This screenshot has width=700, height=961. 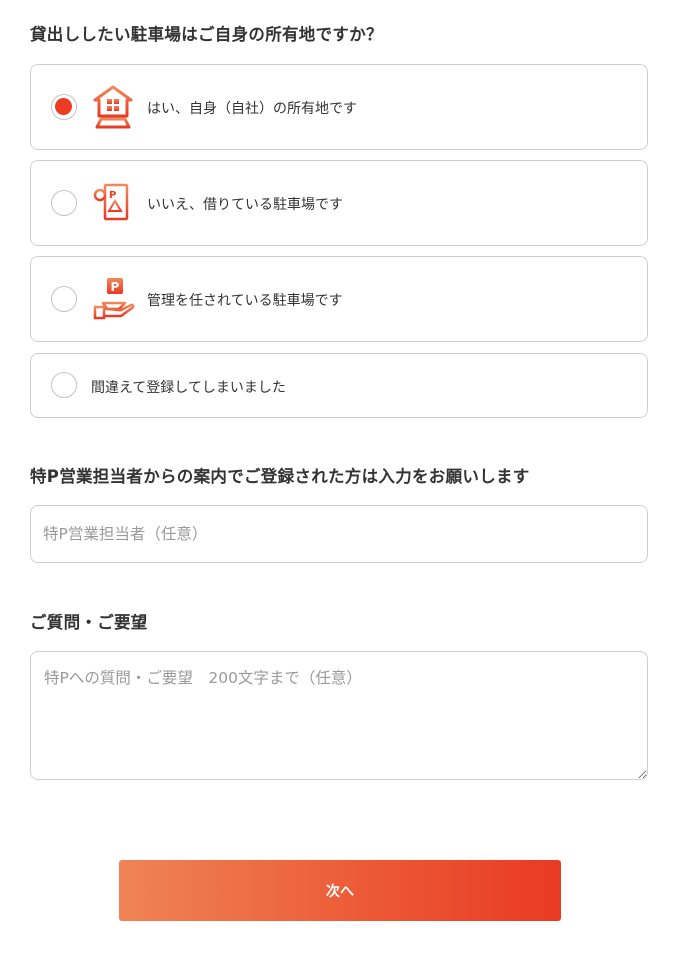 I want to click on ownership-question-title: 貸出ししたい駐車場はご自身の所有地ですか？, so click(x=206, y=34).